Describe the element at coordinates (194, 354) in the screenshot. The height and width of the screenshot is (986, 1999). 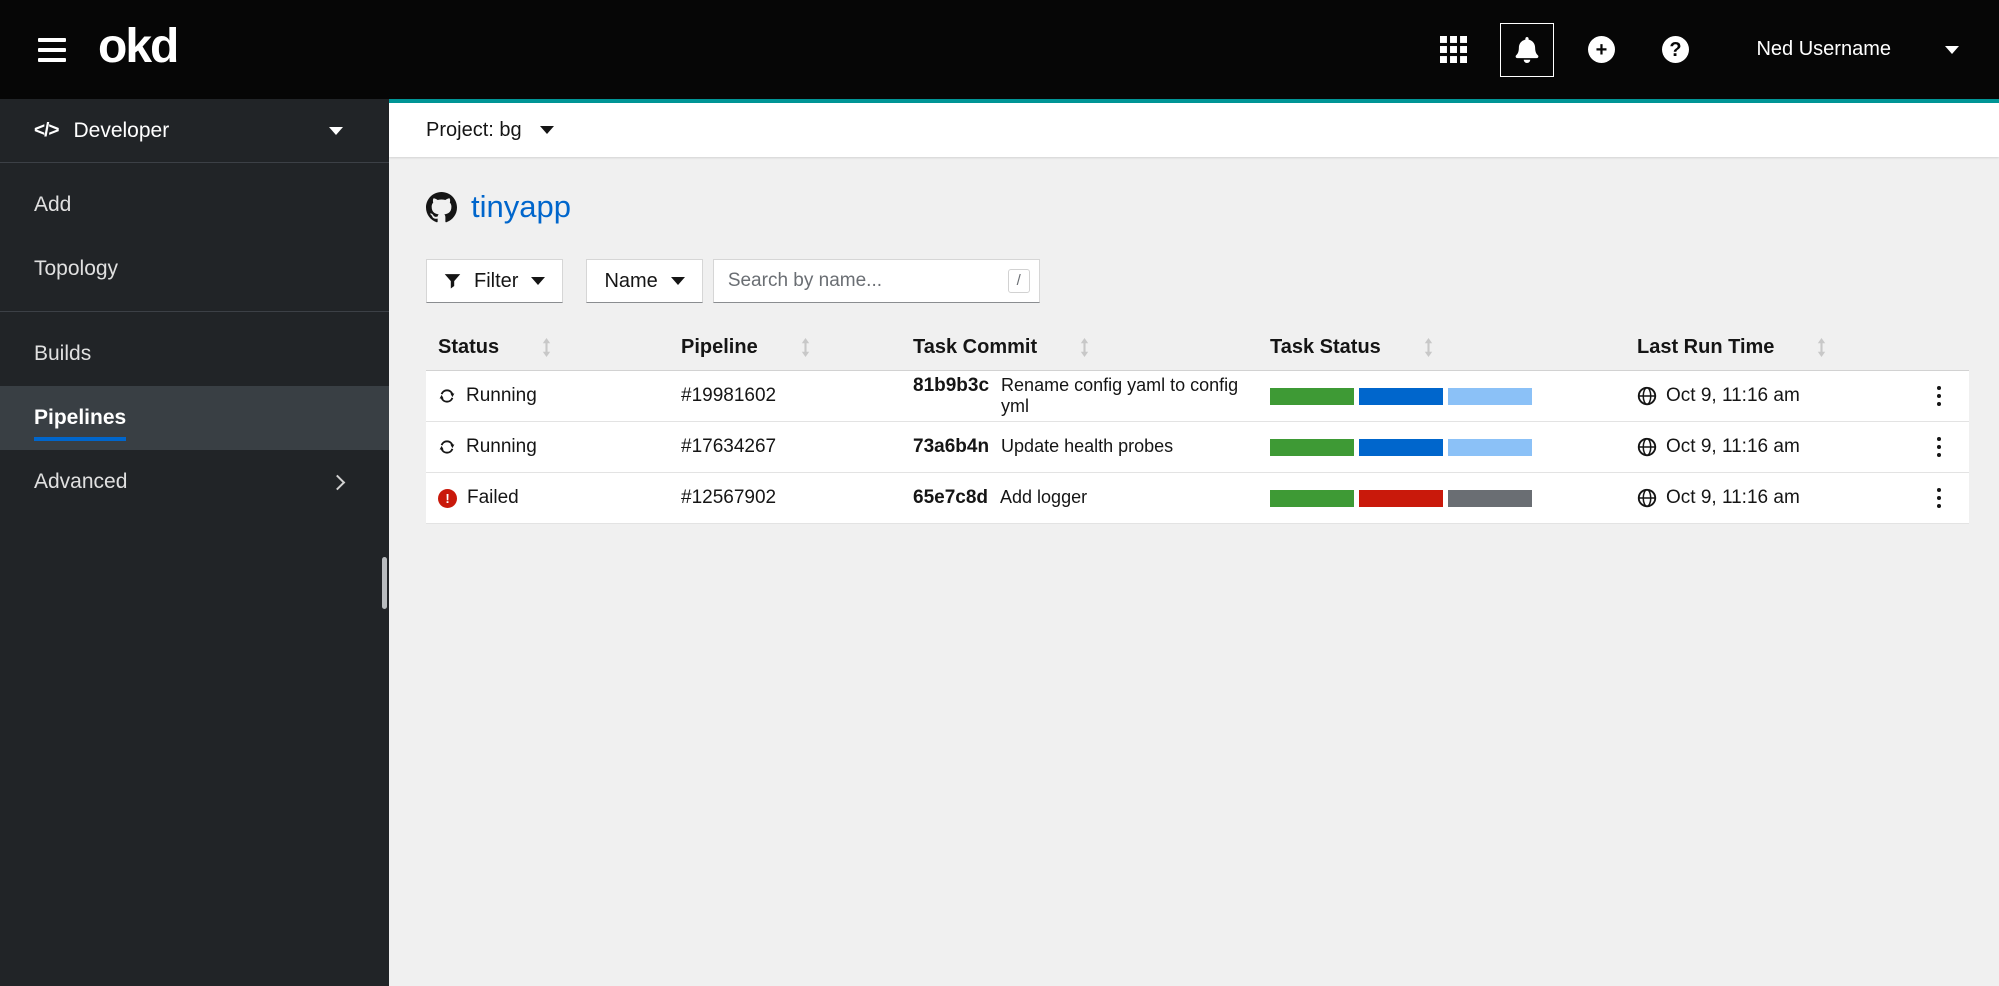
I see `sidebar-item-builds: Builds` at that location.